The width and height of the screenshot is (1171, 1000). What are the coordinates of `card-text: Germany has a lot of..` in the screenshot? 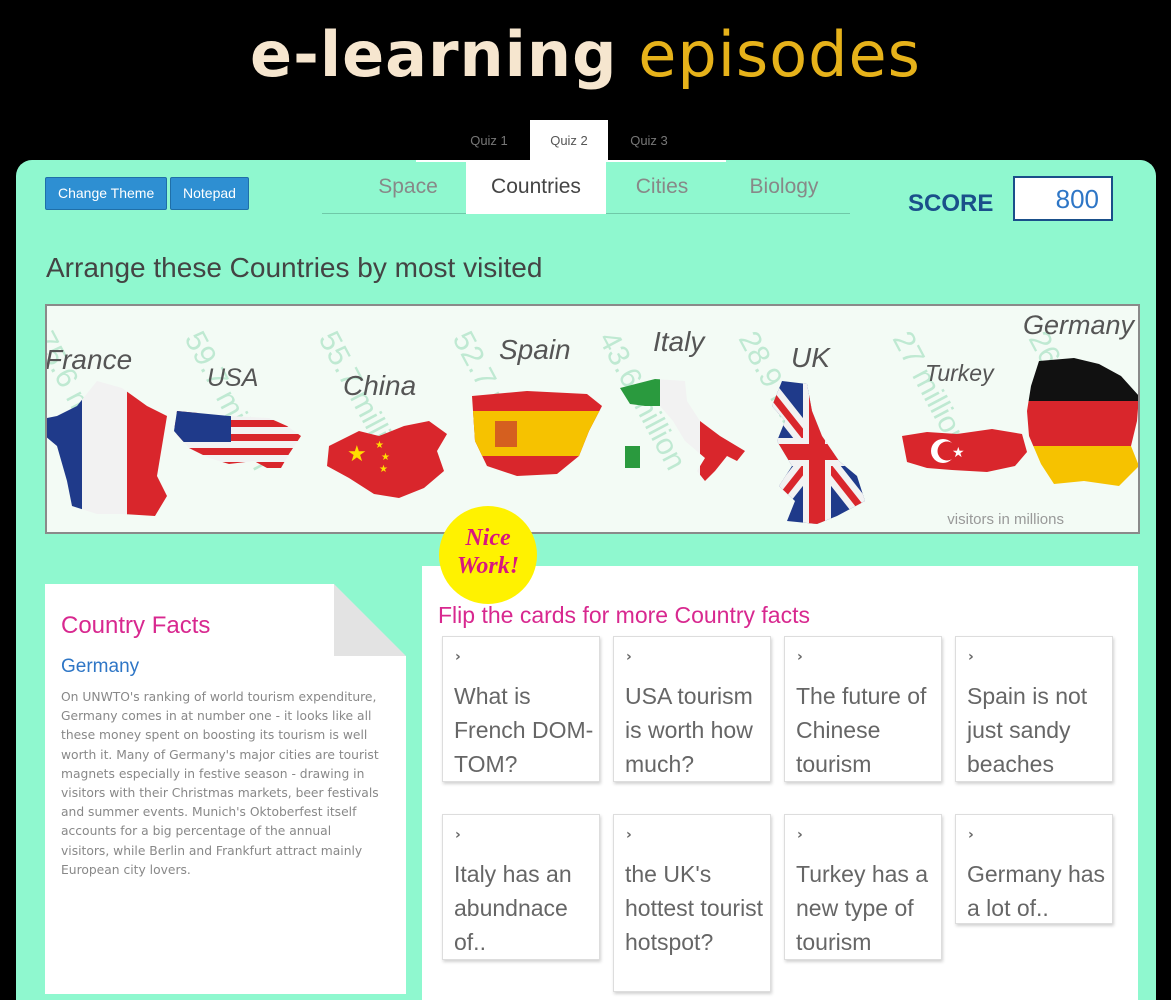 It's located at (1036, 891).